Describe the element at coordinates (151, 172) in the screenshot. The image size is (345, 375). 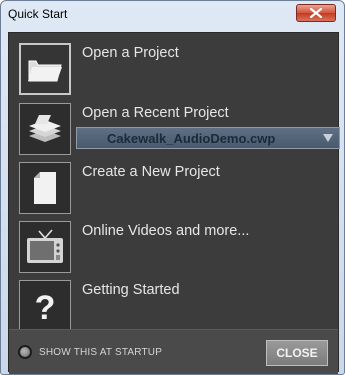
I see `create-new-project-label: Create a New Project` at that location.